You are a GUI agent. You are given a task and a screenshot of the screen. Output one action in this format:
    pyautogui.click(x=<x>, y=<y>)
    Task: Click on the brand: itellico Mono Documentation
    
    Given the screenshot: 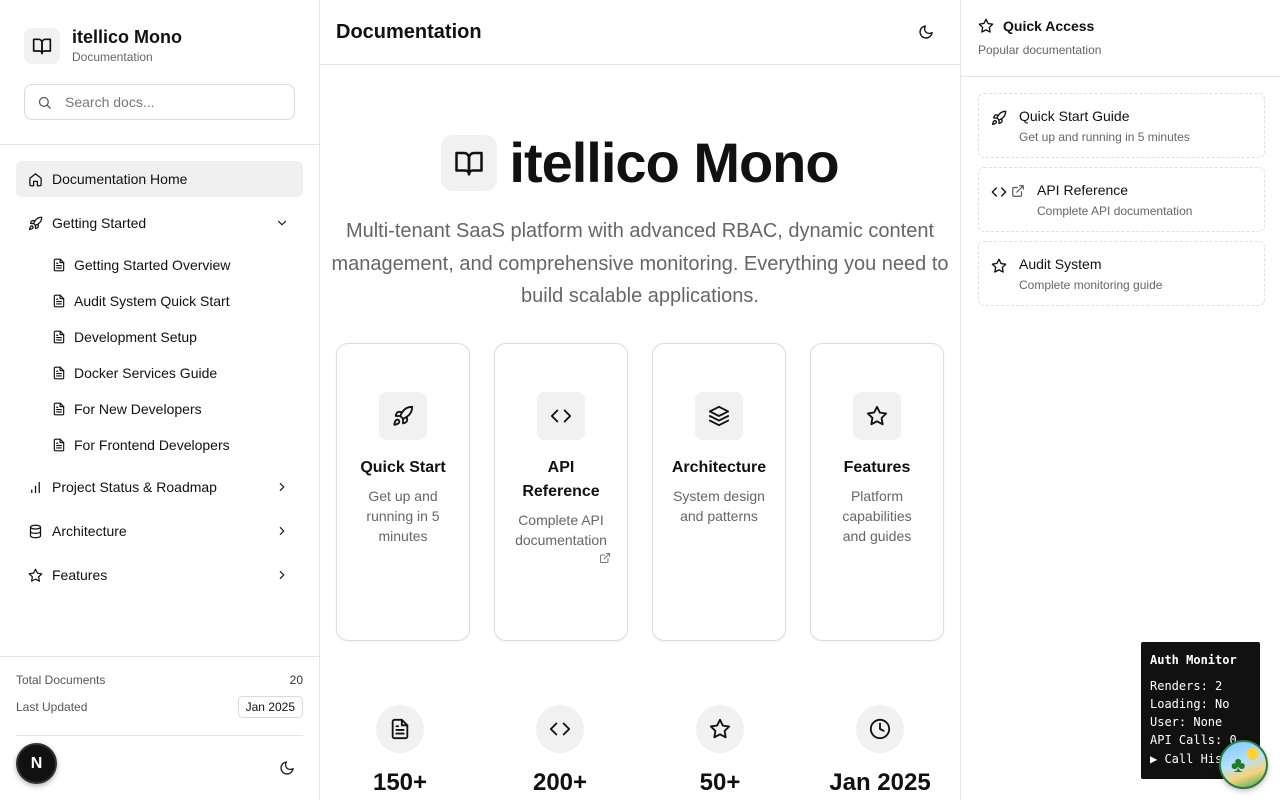 What is the action you would take?
    pyautogui.click(x=103, y=45)
    